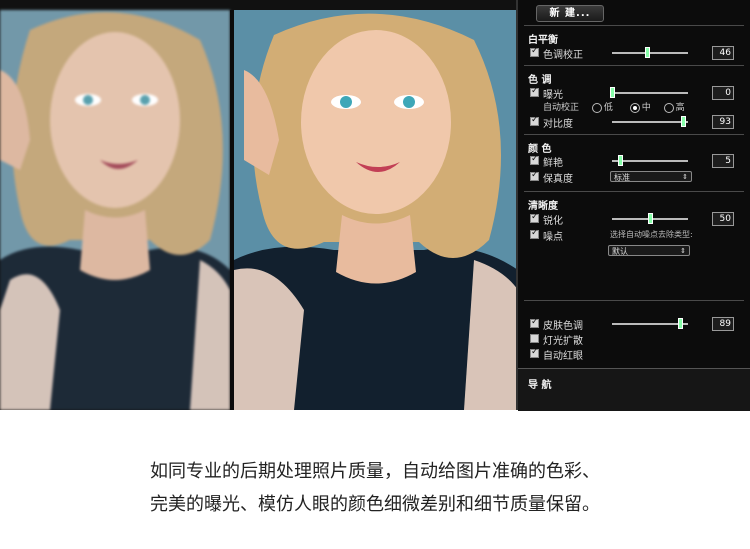 The height and width of the screenshot is (549, 750). I want to click on sharpen-slider, so click(650, 218).